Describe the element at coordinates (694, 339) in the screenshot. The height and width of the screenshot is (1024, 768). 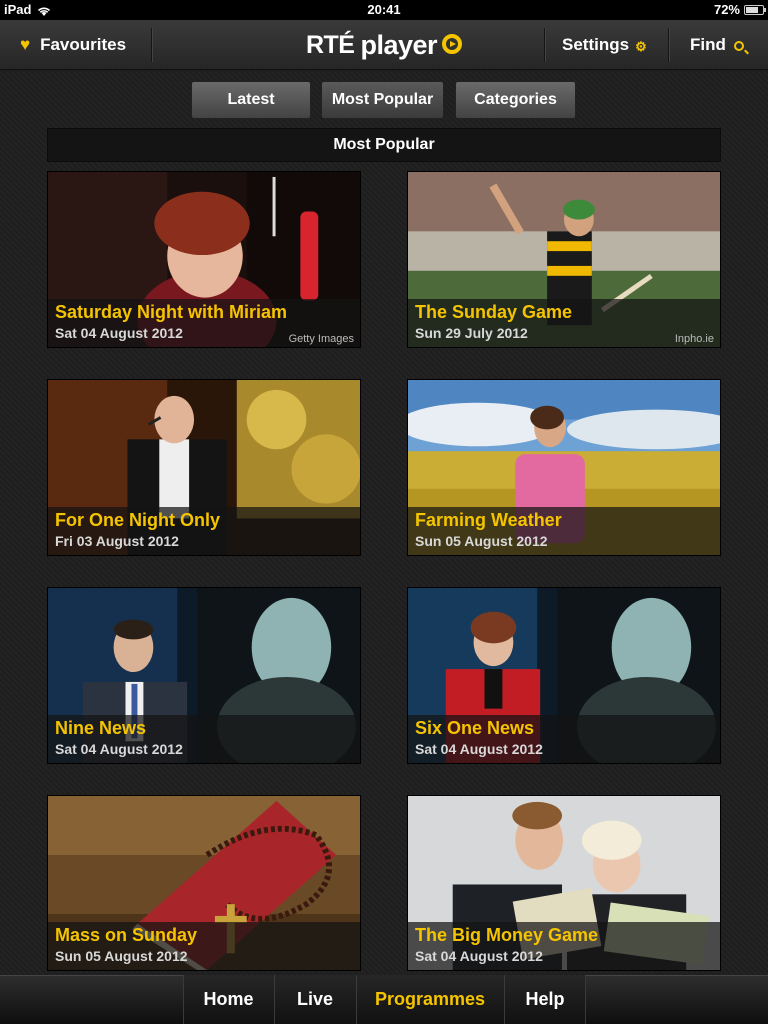
I see `photo-credit: Inpho.ie` at that location.